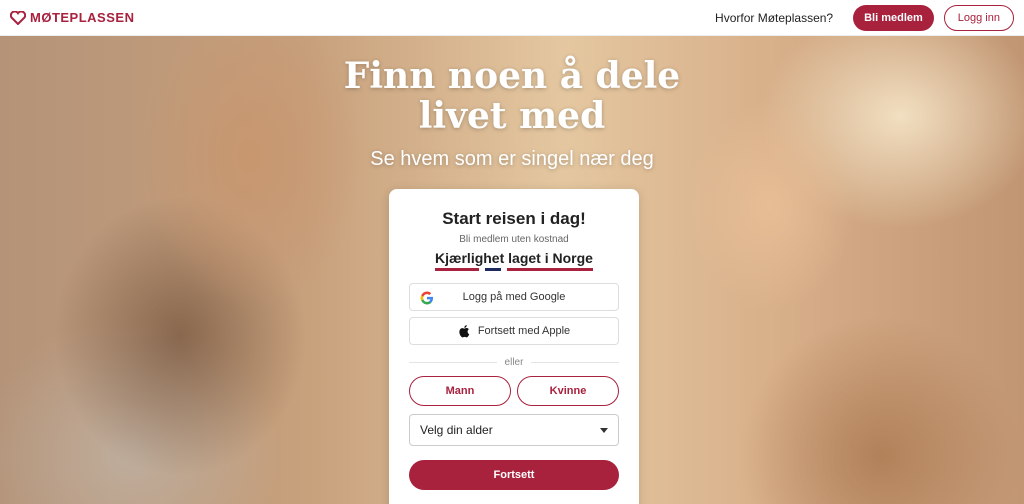 The height and width of the screenshot is (504, 1024). What do you see at coordinates (514, 239) in the screenshot?
I see `card-subtitle: Bli medlem uten kostnad` at bounding box center [514, 239].